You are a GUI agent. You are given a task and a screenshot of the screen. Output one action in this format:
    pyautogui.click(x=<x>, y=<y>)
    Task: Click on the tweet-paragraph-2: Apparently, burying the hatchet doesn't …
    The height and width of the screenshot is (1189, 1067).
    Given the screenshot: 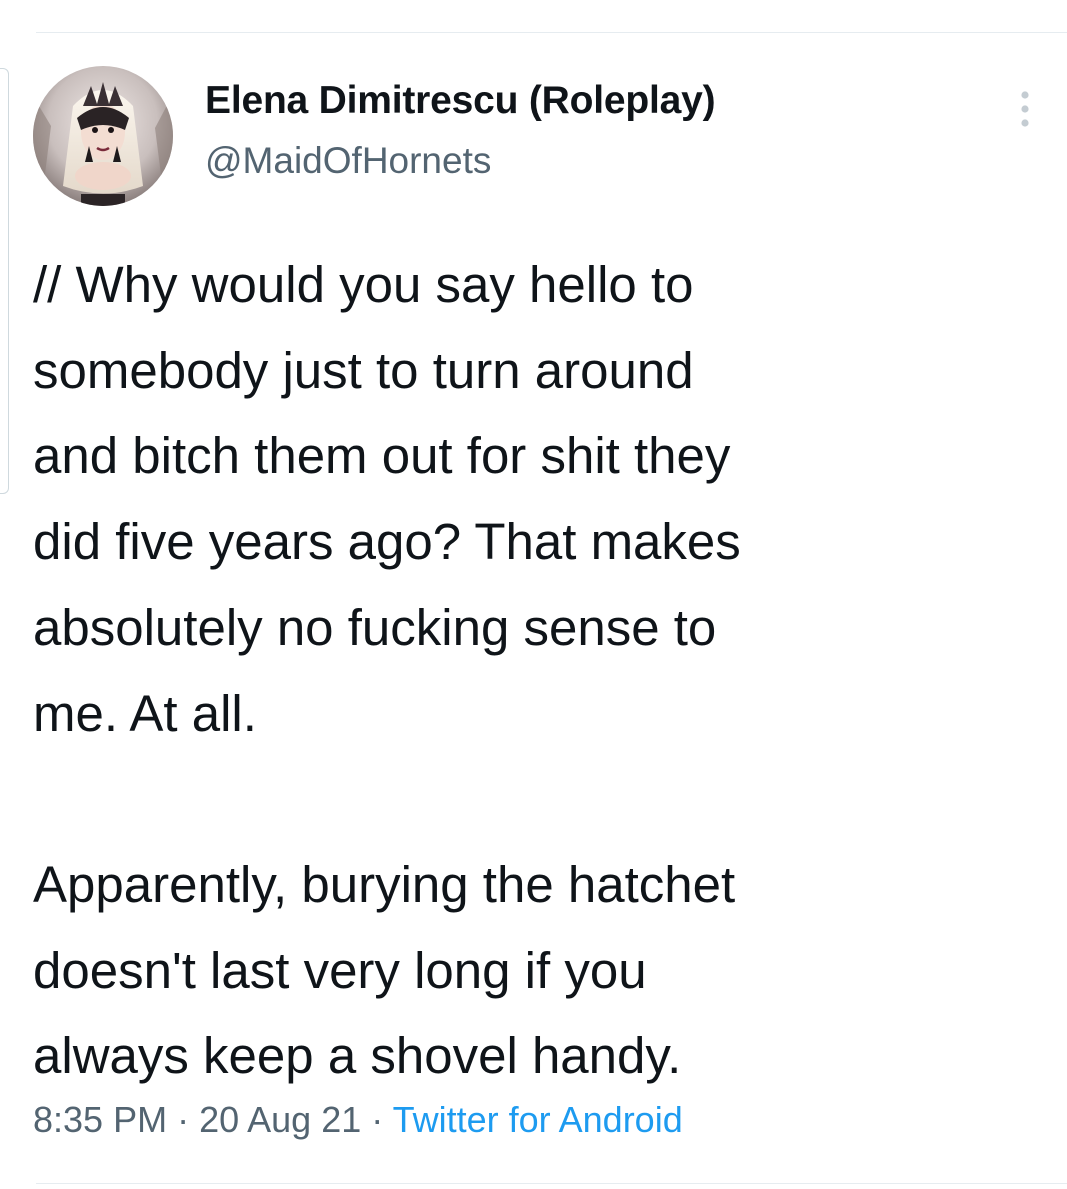 What is the action you would take?
    pyautogui.click(x=384, y=970)
    